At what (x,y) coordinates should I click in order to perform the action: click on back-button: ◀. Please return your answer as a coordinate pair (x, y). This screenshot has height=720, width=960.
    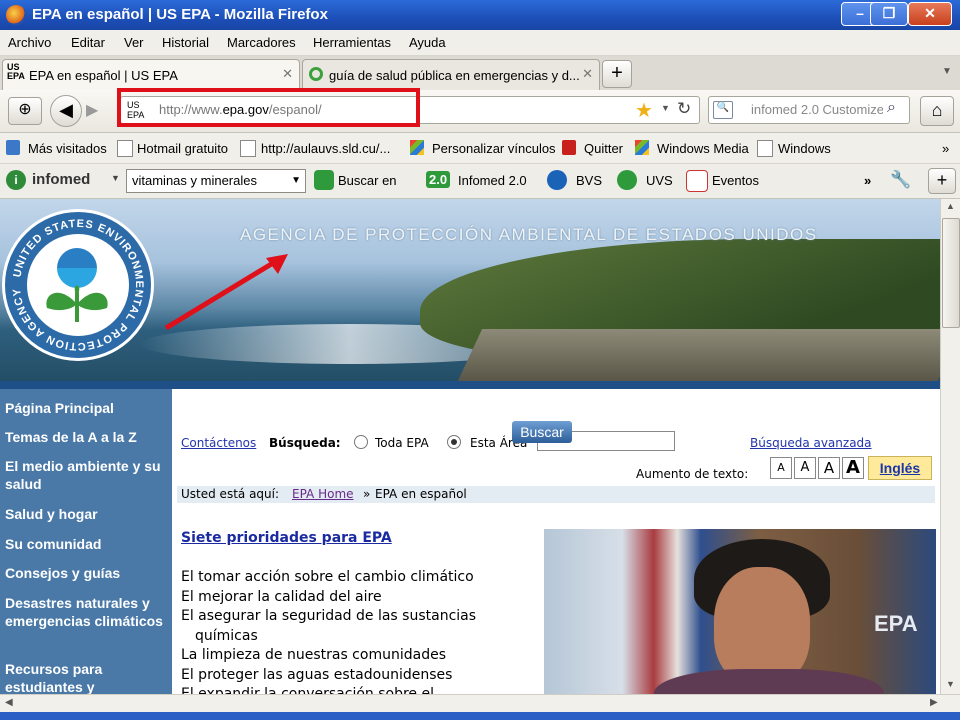
    Looking at the image, I should click on (66, 111).